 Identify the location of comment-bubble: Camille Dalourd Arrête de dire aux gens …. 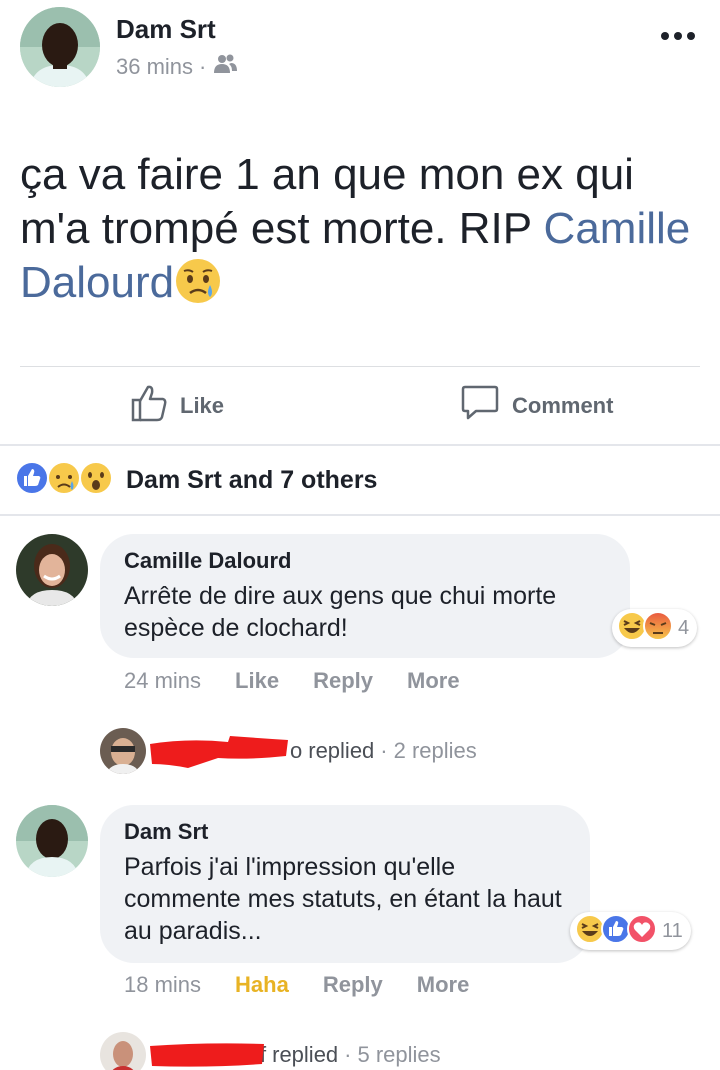
(365, 596).